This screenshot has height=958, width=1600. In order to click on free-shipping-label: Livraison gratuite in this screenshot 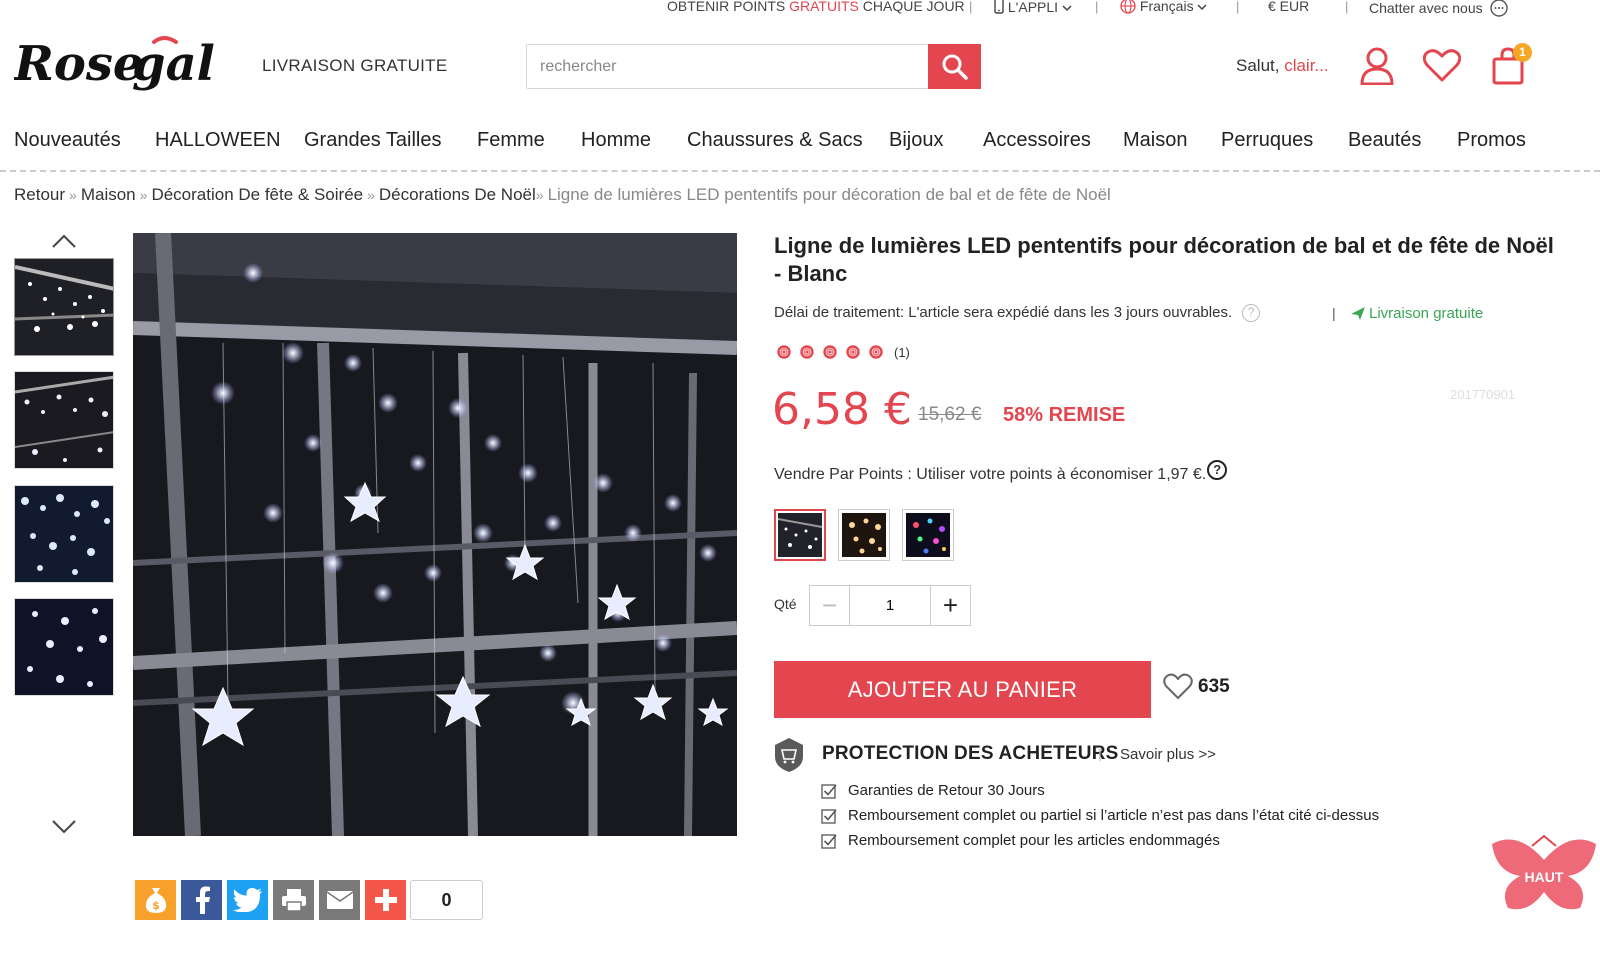, I will do `click(1416, 313)`.